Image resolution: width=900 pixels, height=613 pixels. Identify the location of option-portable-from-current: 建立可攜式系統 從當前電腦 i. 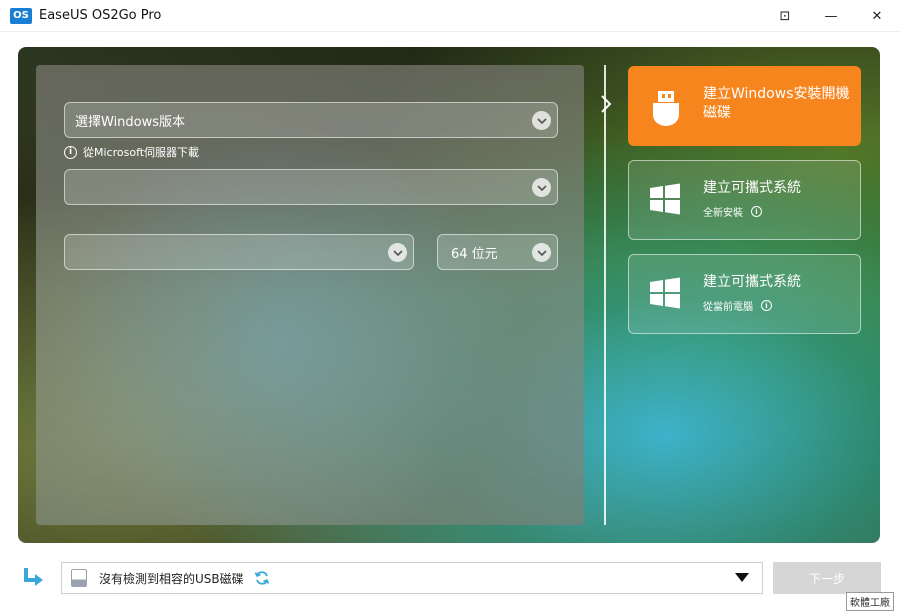
(744, 294).